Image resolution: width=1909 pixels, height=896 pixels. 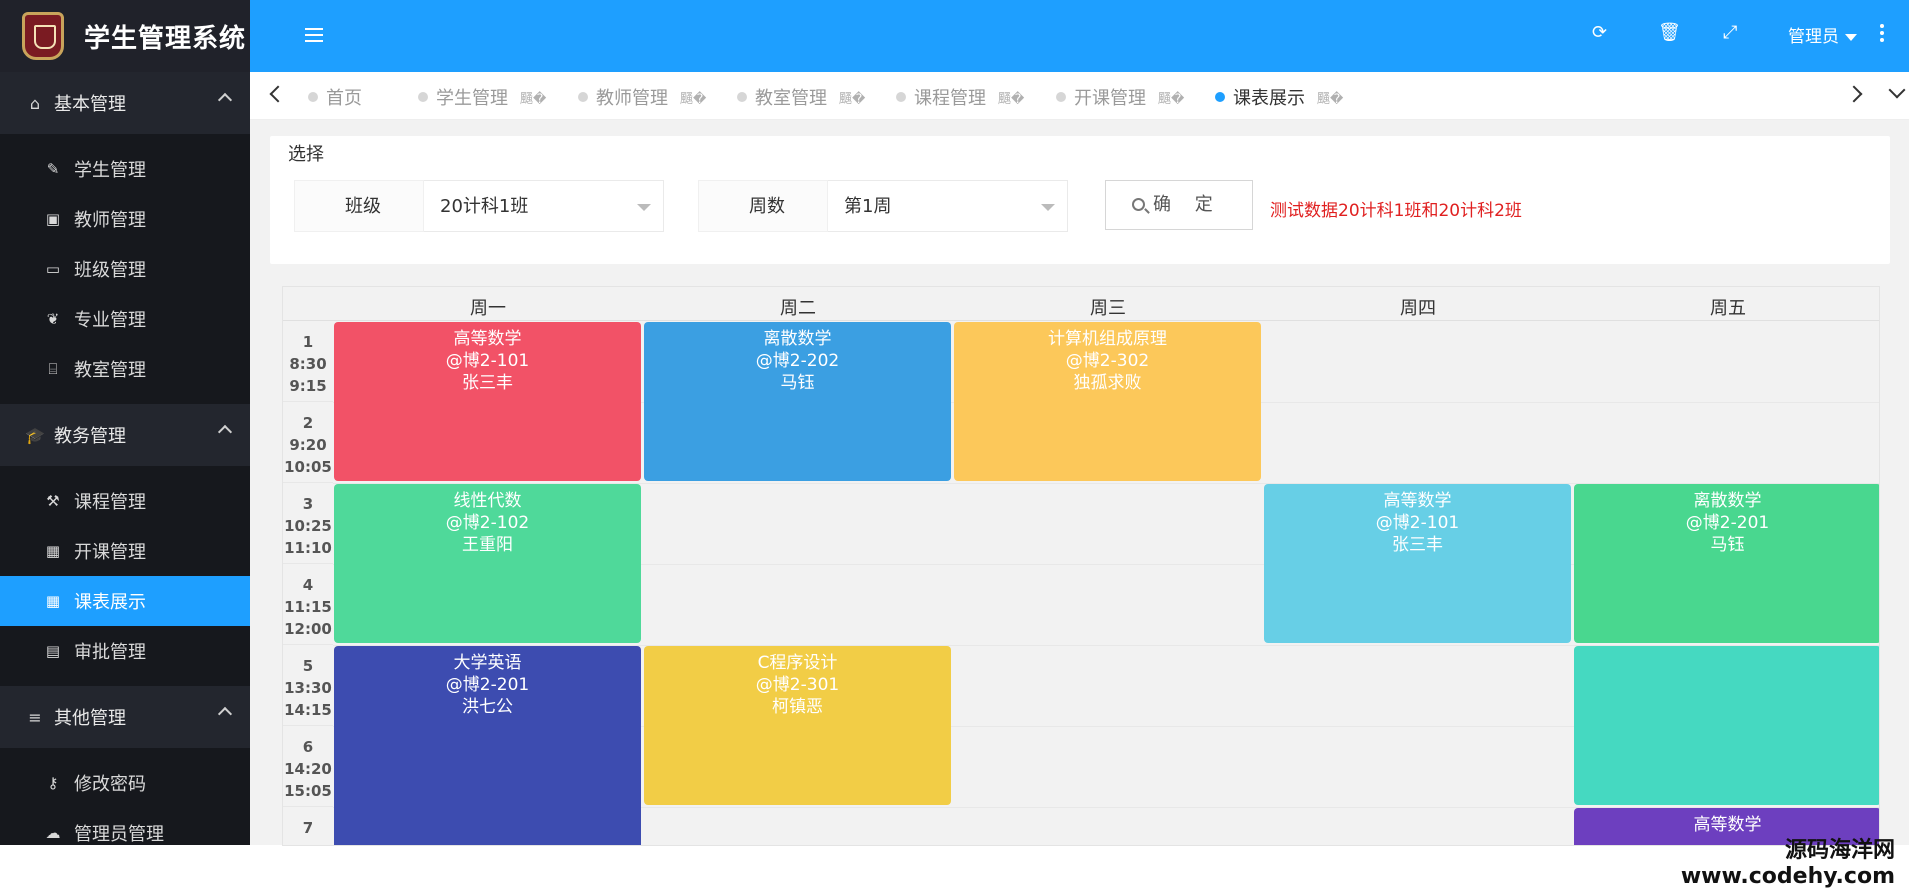 I want to click on period-end: 9:15, so click(x=308, y=386).